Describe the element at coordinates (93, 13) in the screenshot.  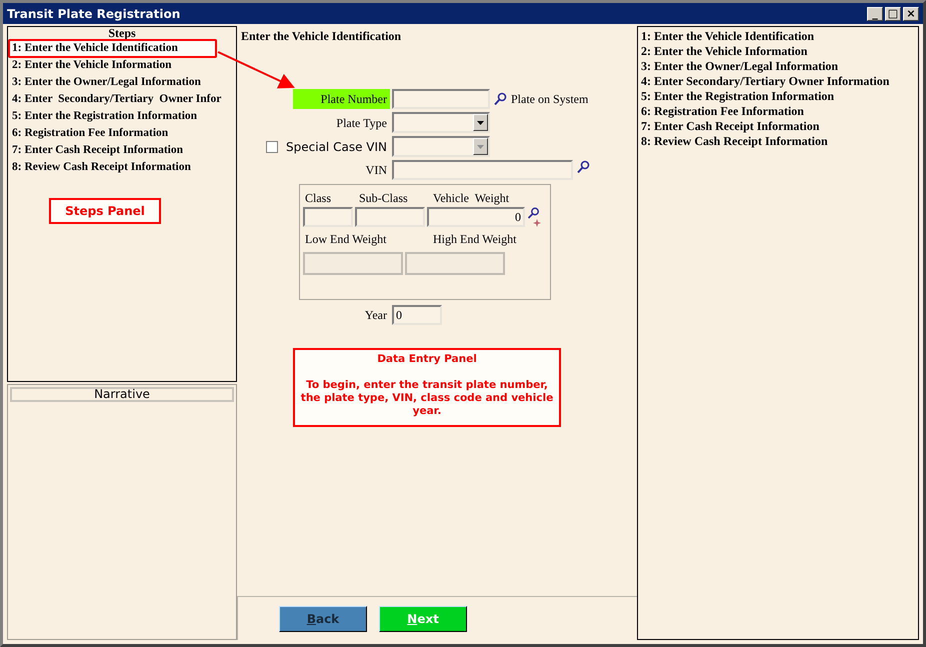
I see `window-title: Transit Plate Registration` at that location.